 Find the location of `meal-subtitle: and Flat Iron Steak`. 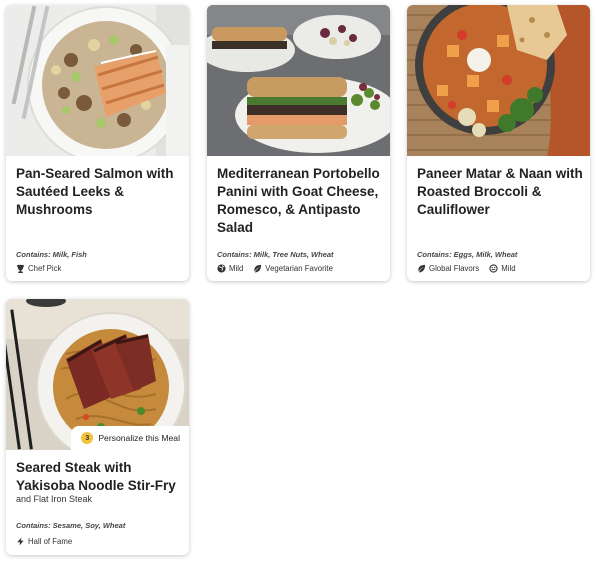

meal-subtitle: and Flat Iron Steak is located at coordinates (54, 499).